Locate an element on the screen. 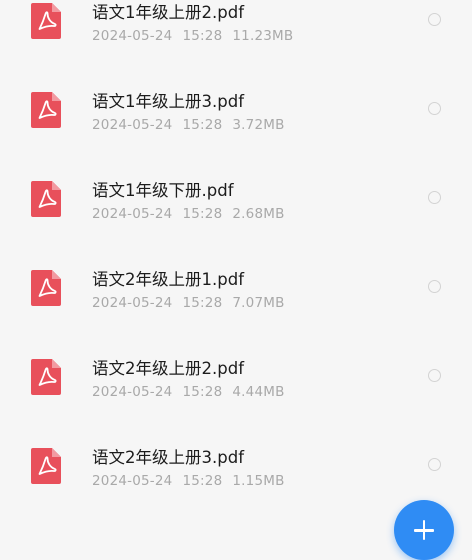  file-size: 7.07MB is located at coordinates (258, 303).